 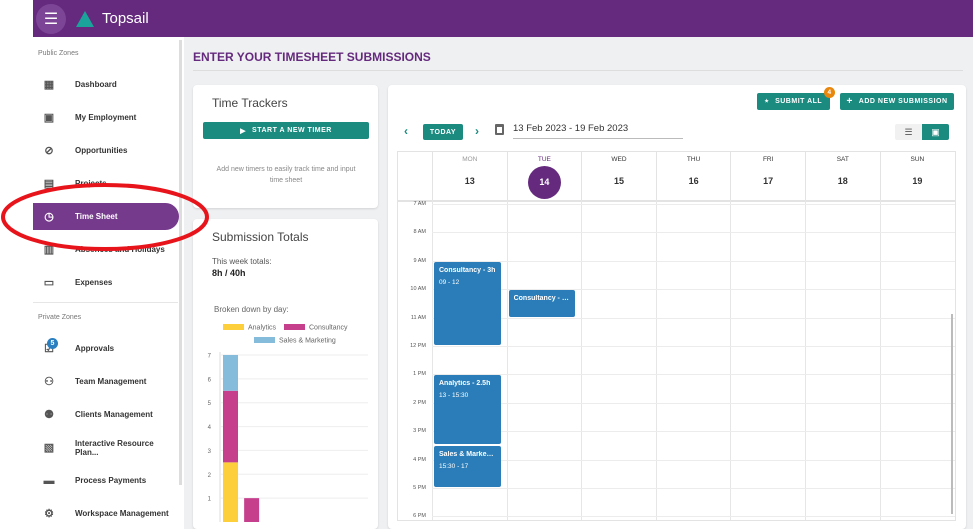 What do you see at coordinates (49, 382) in the screenshot?
I see `team-icon: ⚇` at bounding box center [49, 382].